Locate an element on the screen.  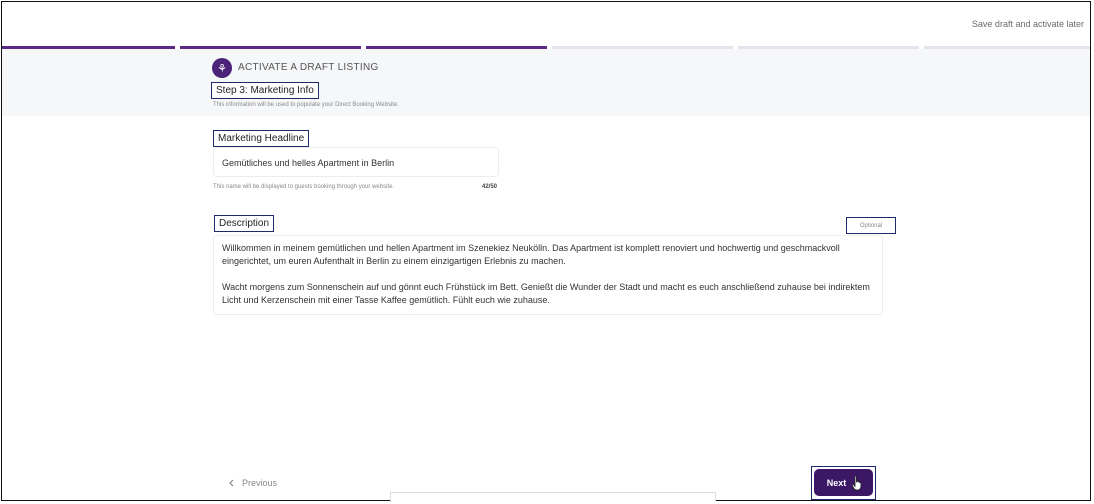
previous-label: Previous is located at coordinates (260, 483).